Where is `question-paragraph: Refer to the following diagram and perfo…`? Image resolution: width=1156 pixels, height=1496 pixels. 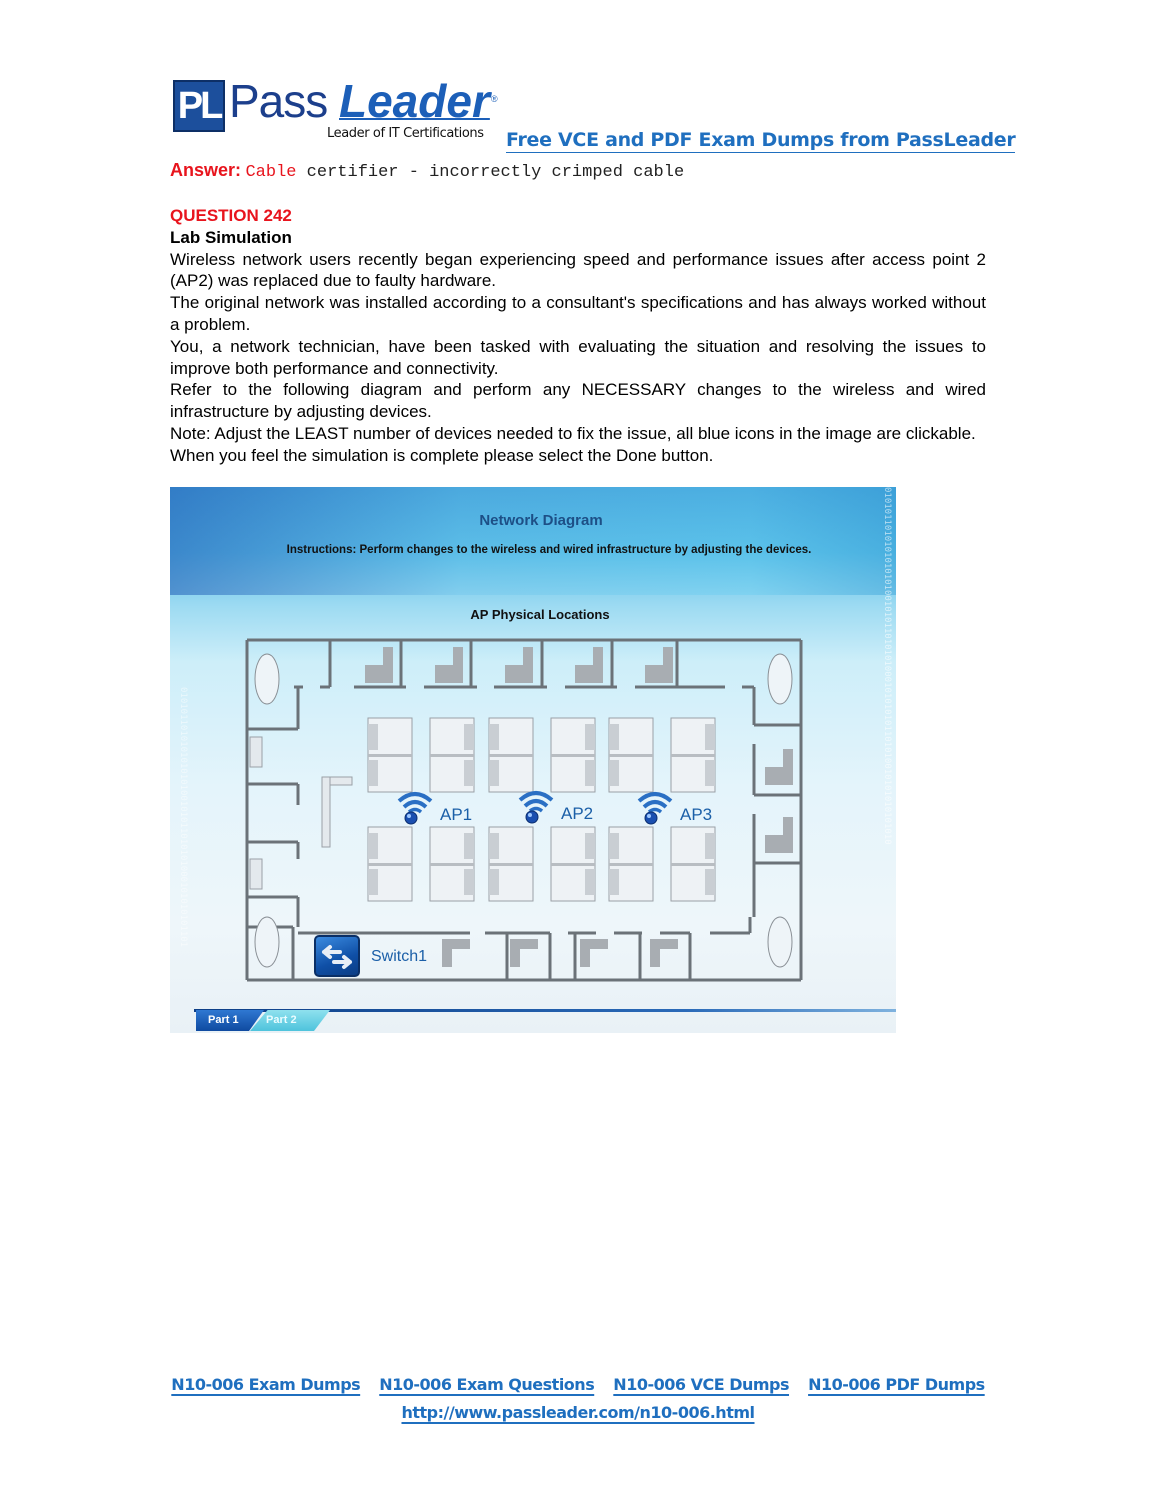
question-paragraph: Refer to the following diagram and perfo… is located at coordinates (578, 401).